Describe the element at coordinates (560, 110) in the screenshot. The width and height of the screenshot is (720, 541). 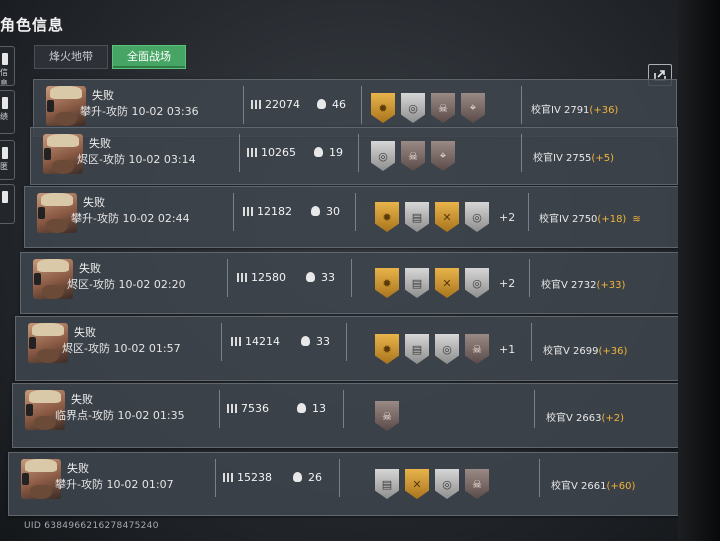
I see `rank-score: 校官IV 2791` at that location.